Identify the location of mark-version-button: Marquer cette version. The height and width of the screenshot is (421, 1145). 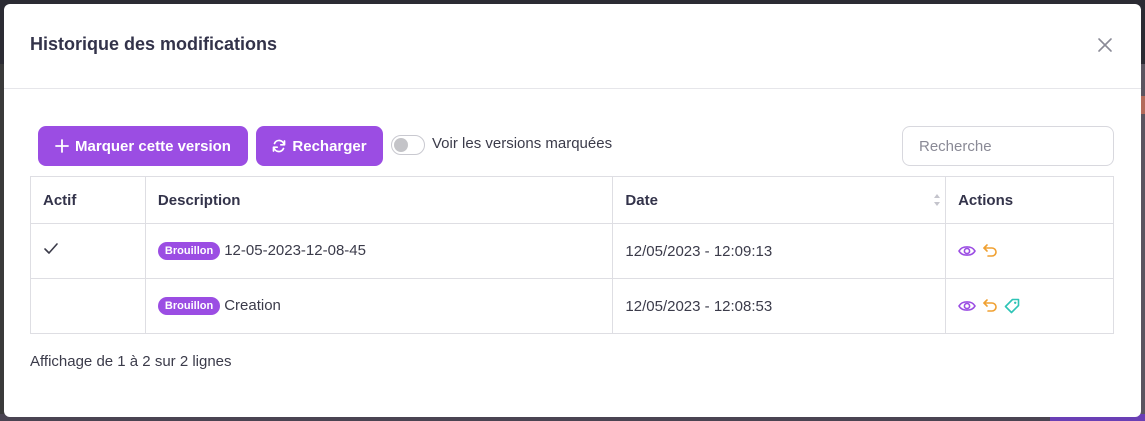
(143, 146).